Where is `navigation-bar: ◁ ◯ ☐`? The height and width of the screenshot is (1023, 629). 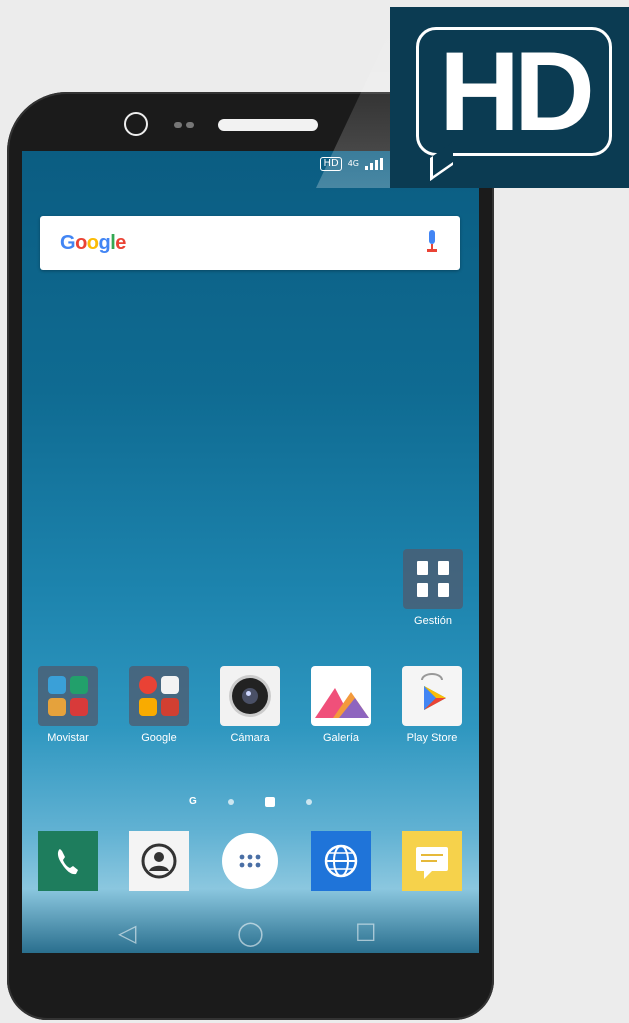
navigation-bar: ◁ ◯ ☐ is located at coordinates (250, 933).